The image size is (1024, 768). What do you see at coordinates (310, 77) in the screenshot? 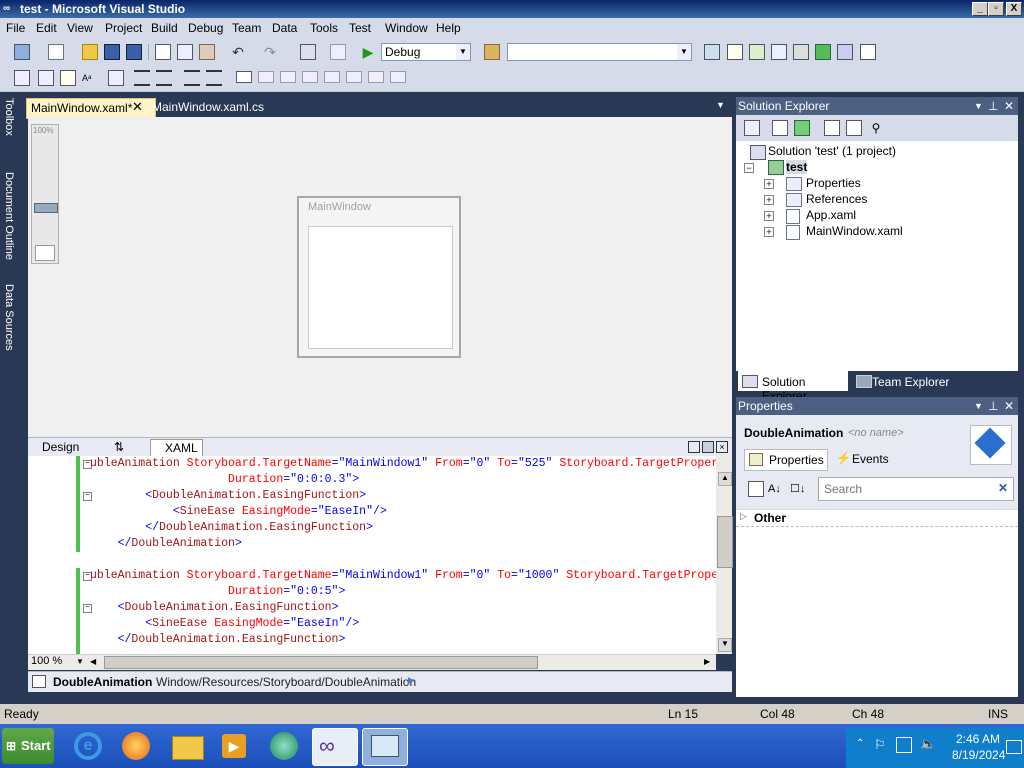
I see `previous-bookmark-folder-icon` at bounding box center [310, 77].